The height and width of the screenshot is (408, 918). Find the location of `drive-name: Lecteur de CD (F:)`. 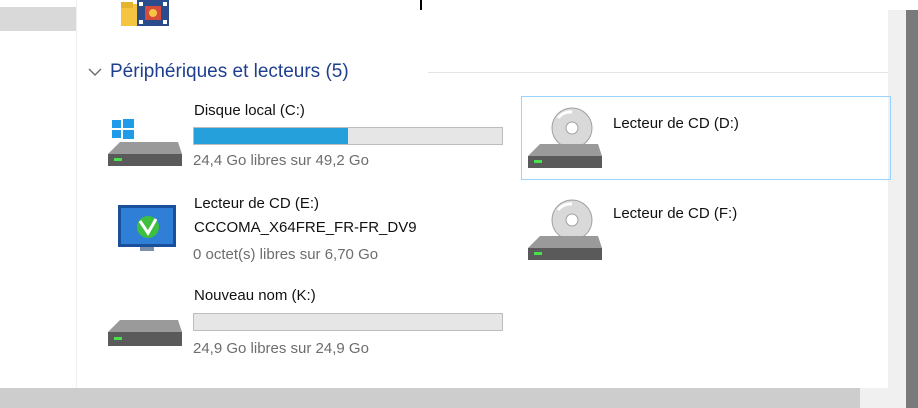

drive-name: Lecteur de CD (F:) is located at coordinates (675, 213).